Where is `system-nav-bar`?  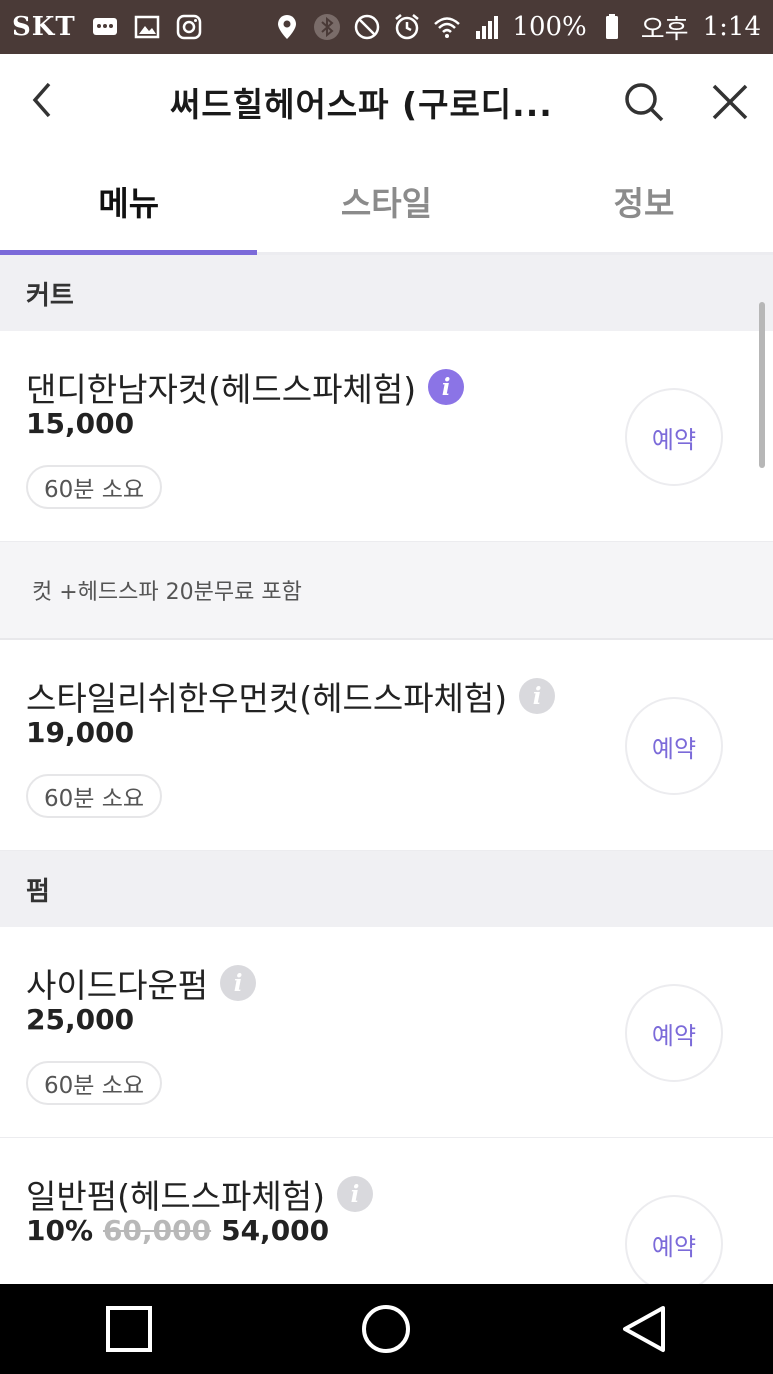
system-nav-bar is located at coordinates (386, 1329).